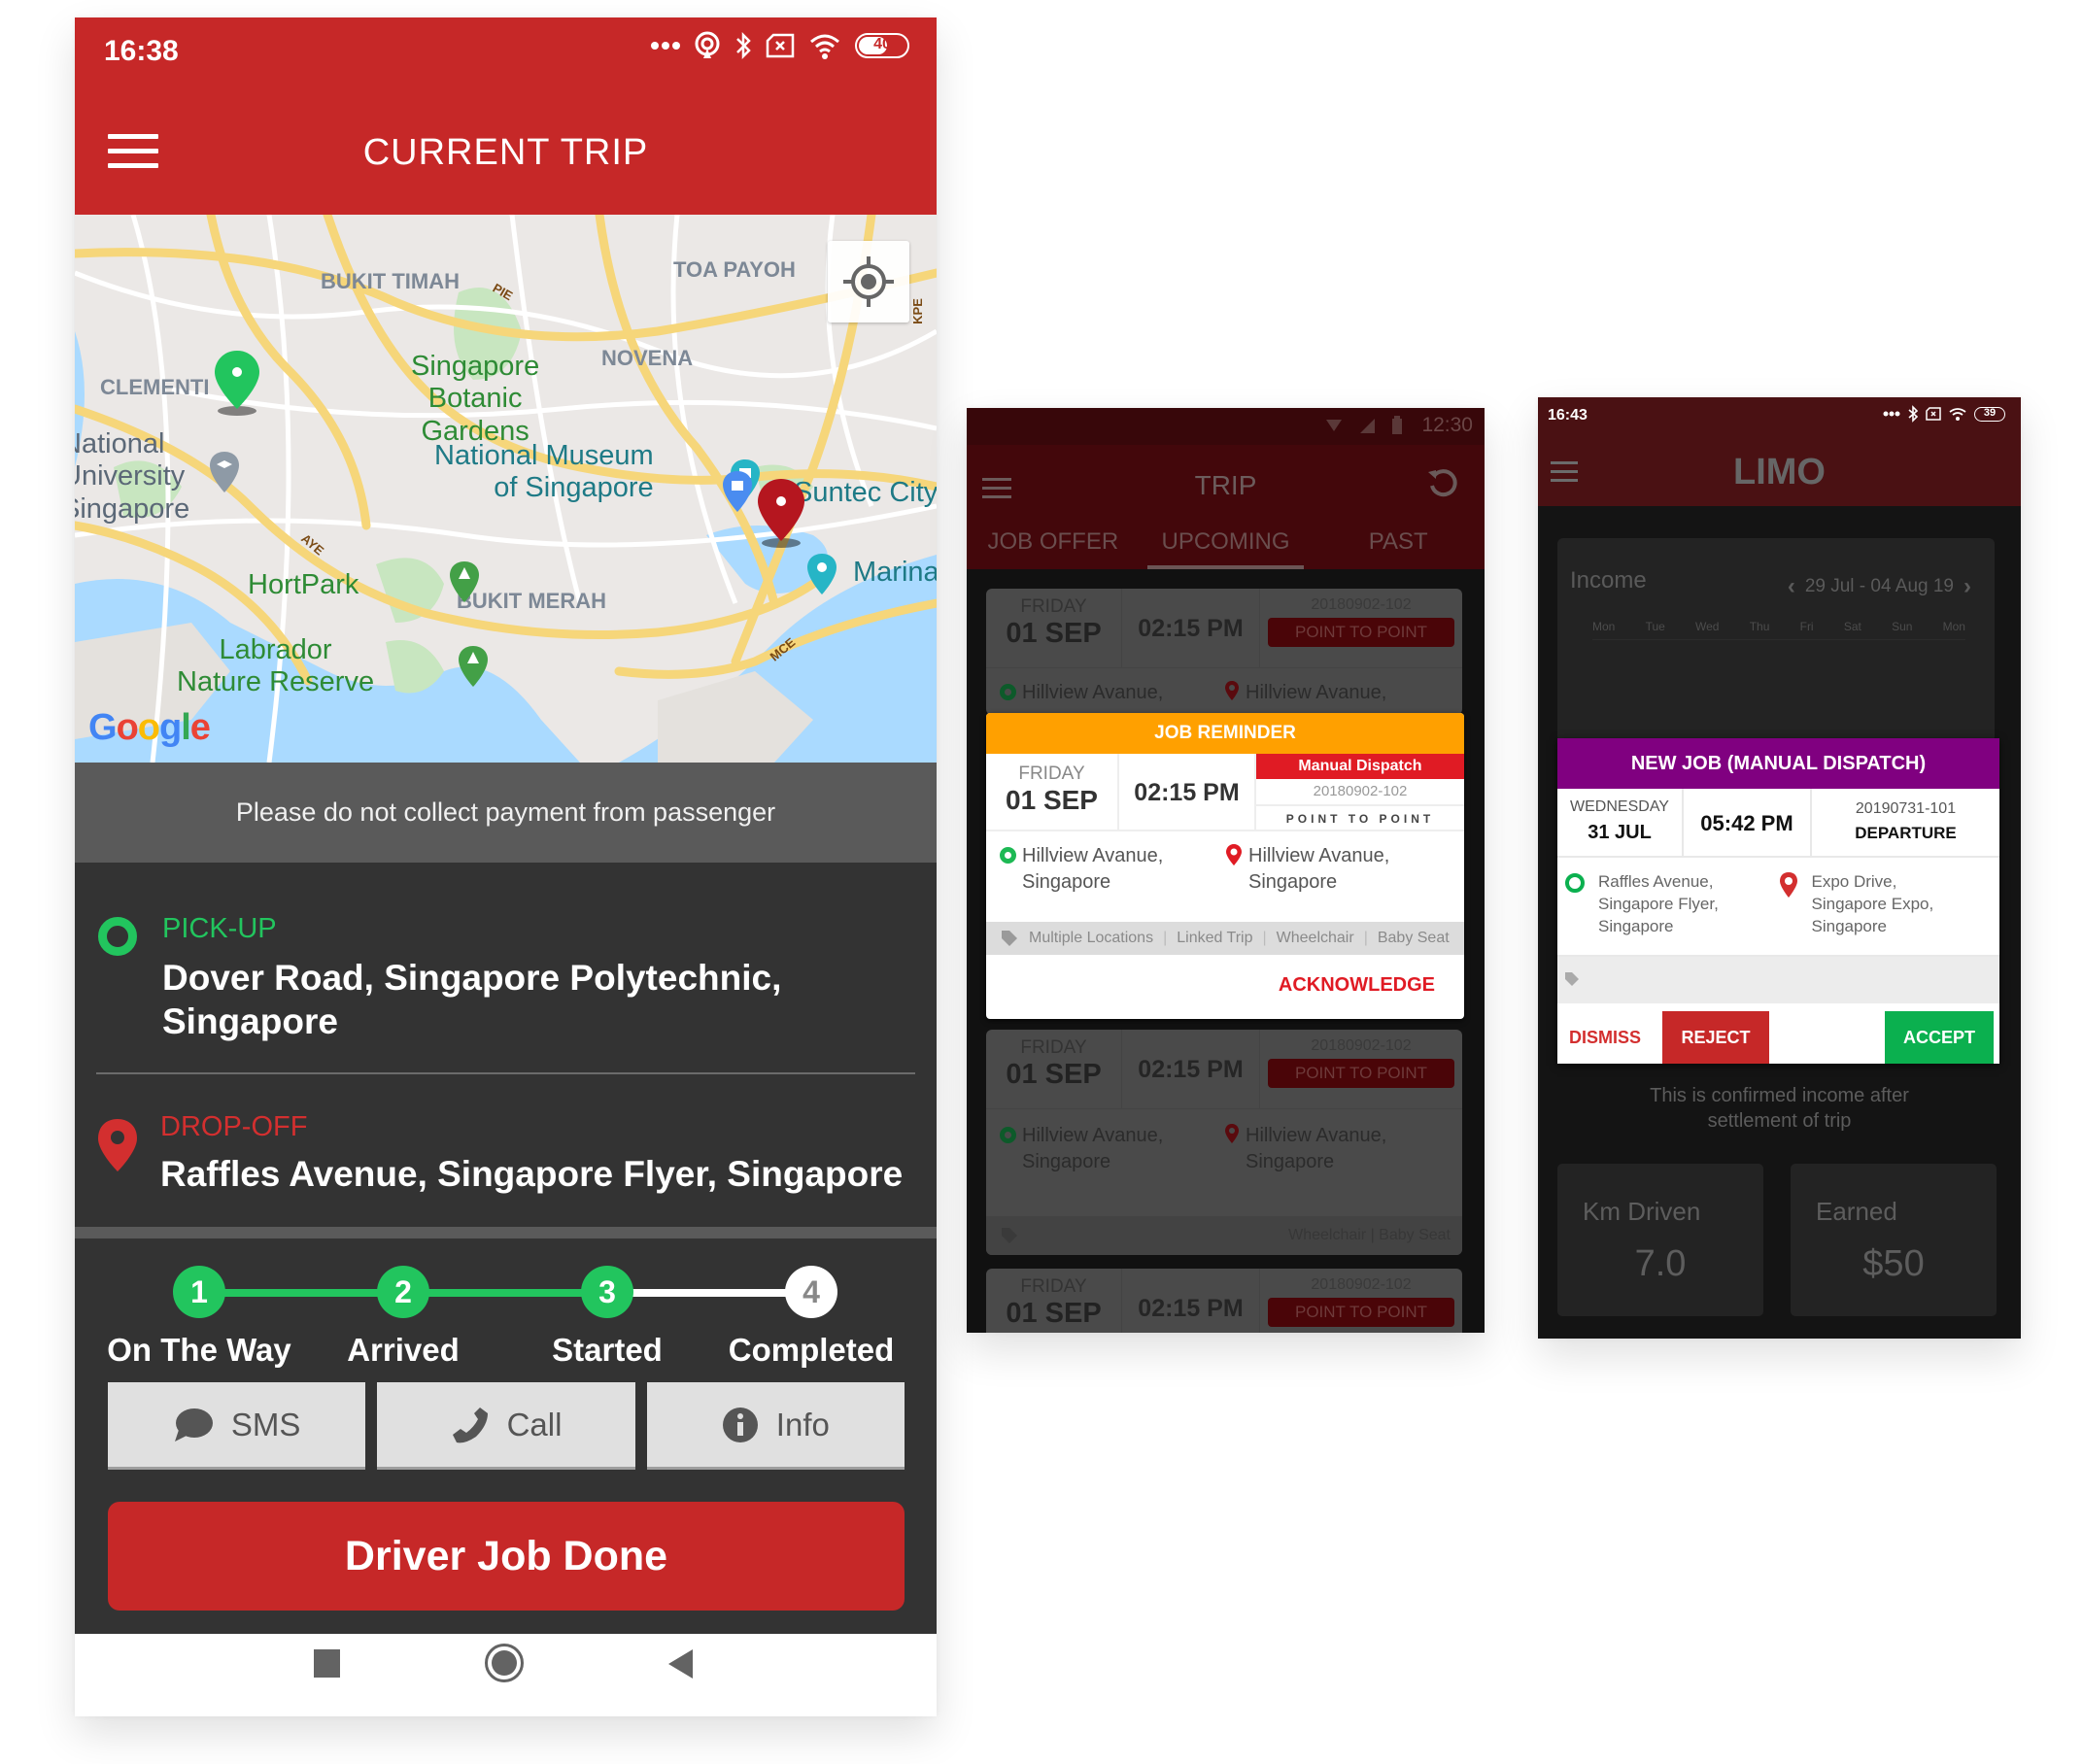 The image size is (2083, 1764). Describe the element at coordinates (1778, 980) in the screenshot. I see `job-tags` at that location.